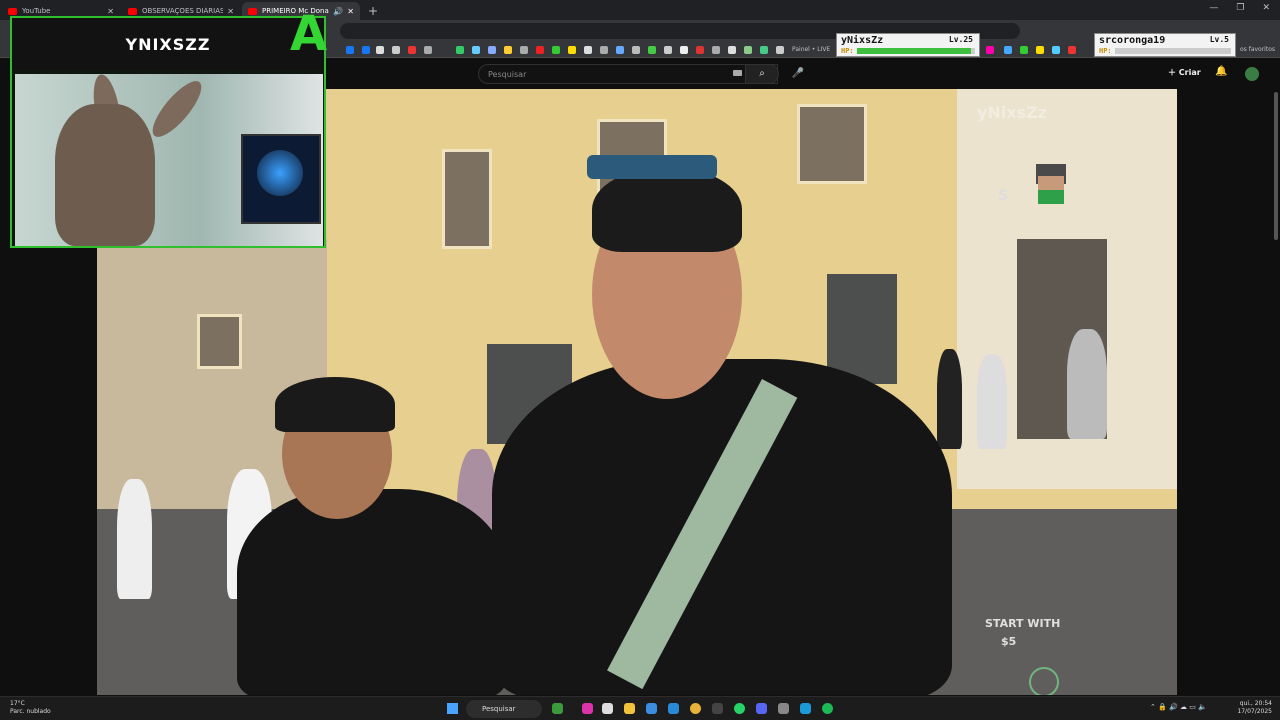  I want to click on hp-bar-fill, so click(914, 51).